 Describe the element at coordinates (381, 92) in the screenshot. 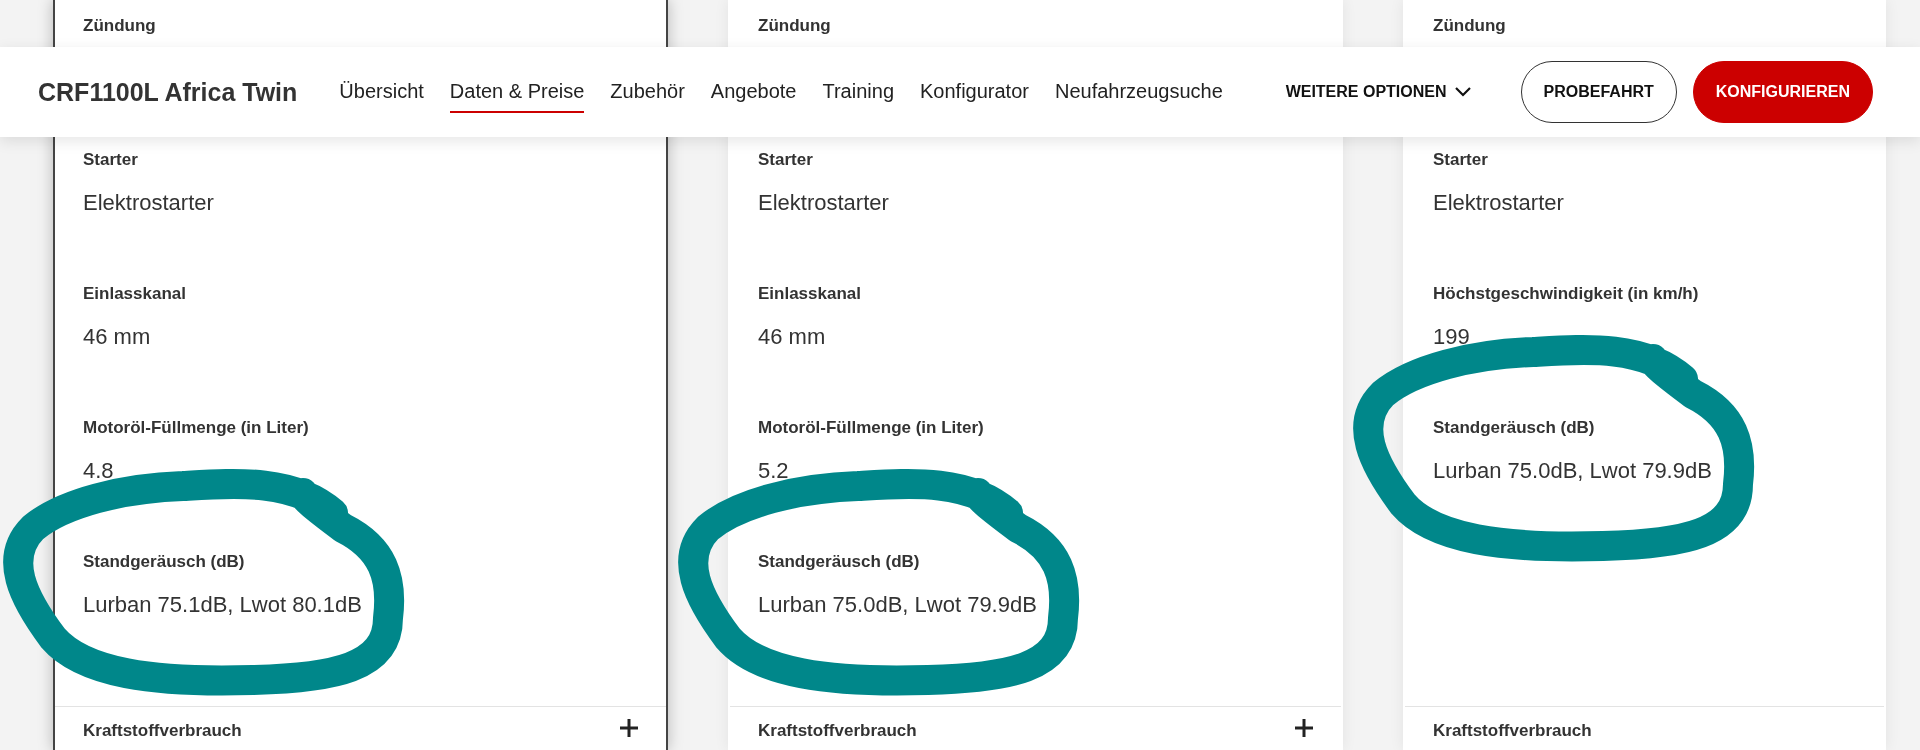

I see `nav-link: Übersicht` at that location.